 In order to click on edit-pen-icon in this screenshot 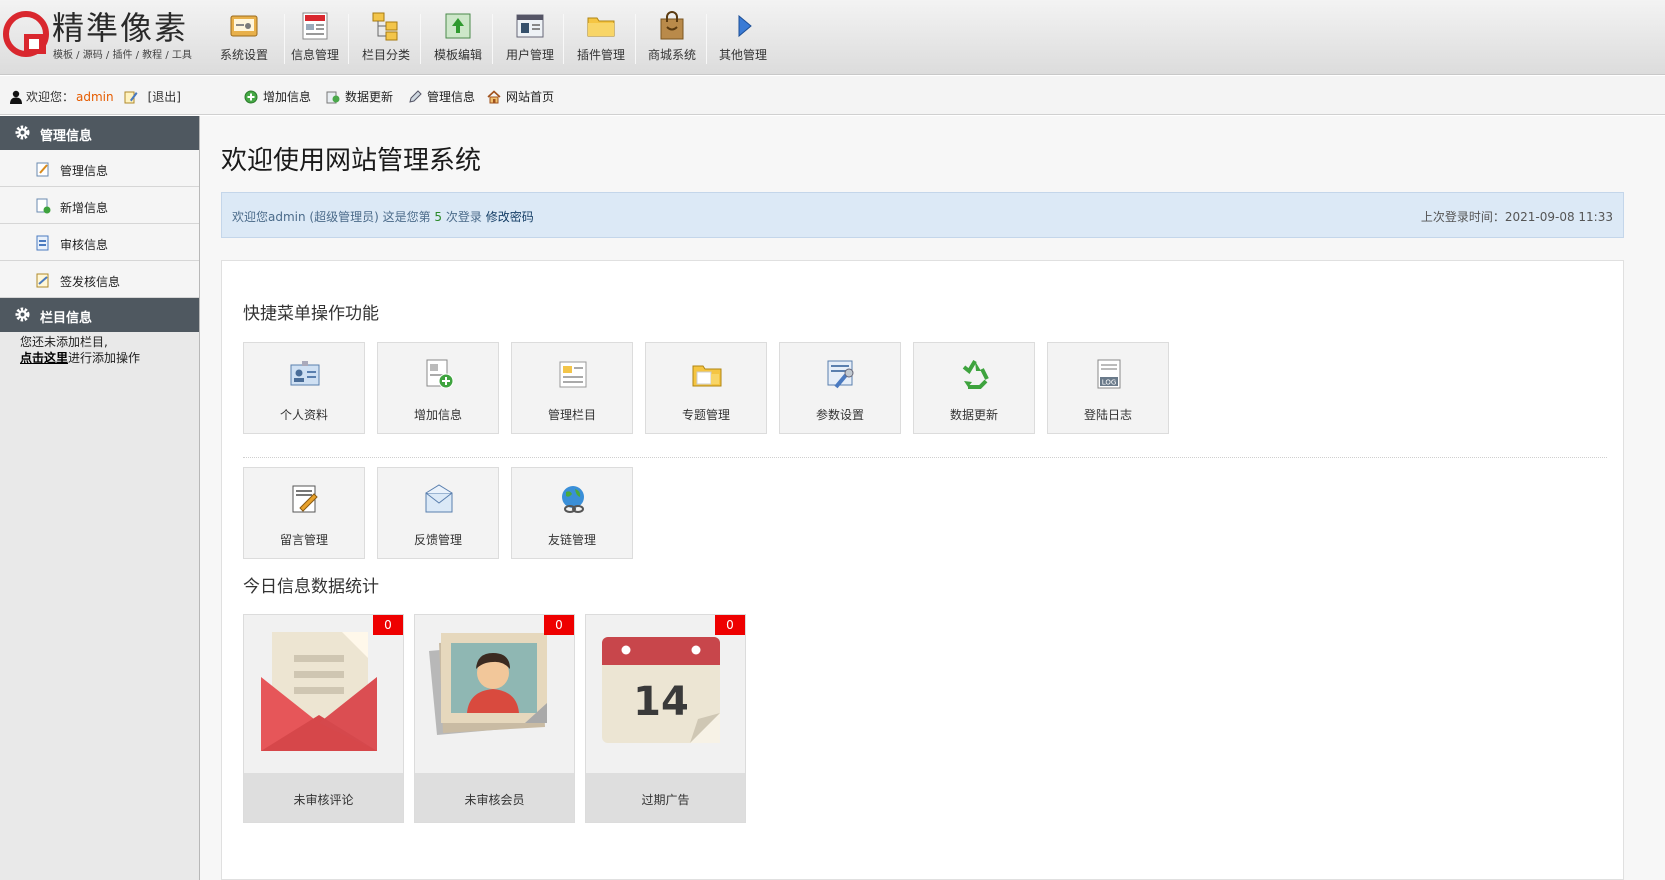, I will do `click(415, 96)`.